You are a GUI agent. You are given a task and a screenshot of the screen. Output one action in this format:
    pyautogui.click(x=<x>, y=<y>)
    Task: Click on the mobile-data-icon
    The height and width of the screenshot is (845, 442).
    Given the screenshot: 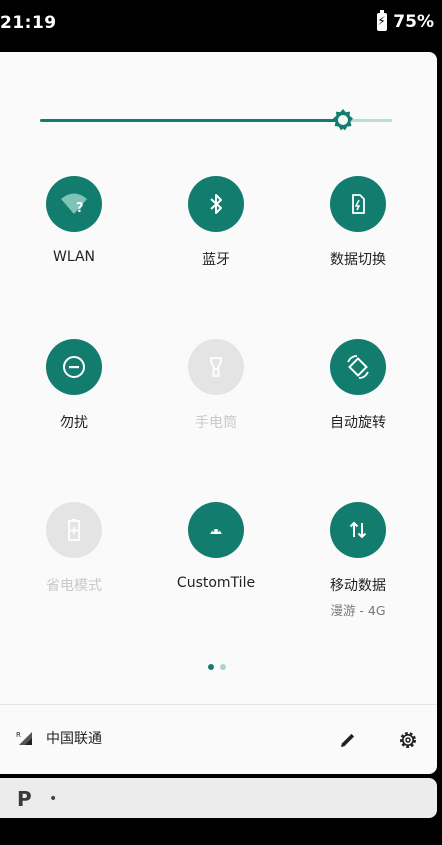 What is the action you would take?
    pyautogui.click(x=358, y=530)
    